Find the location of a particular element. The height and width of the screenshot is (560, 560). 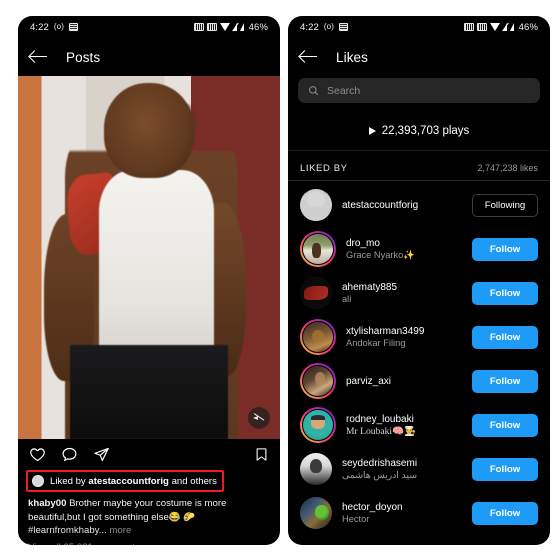

search-icon is located at coordinates (314, 91).